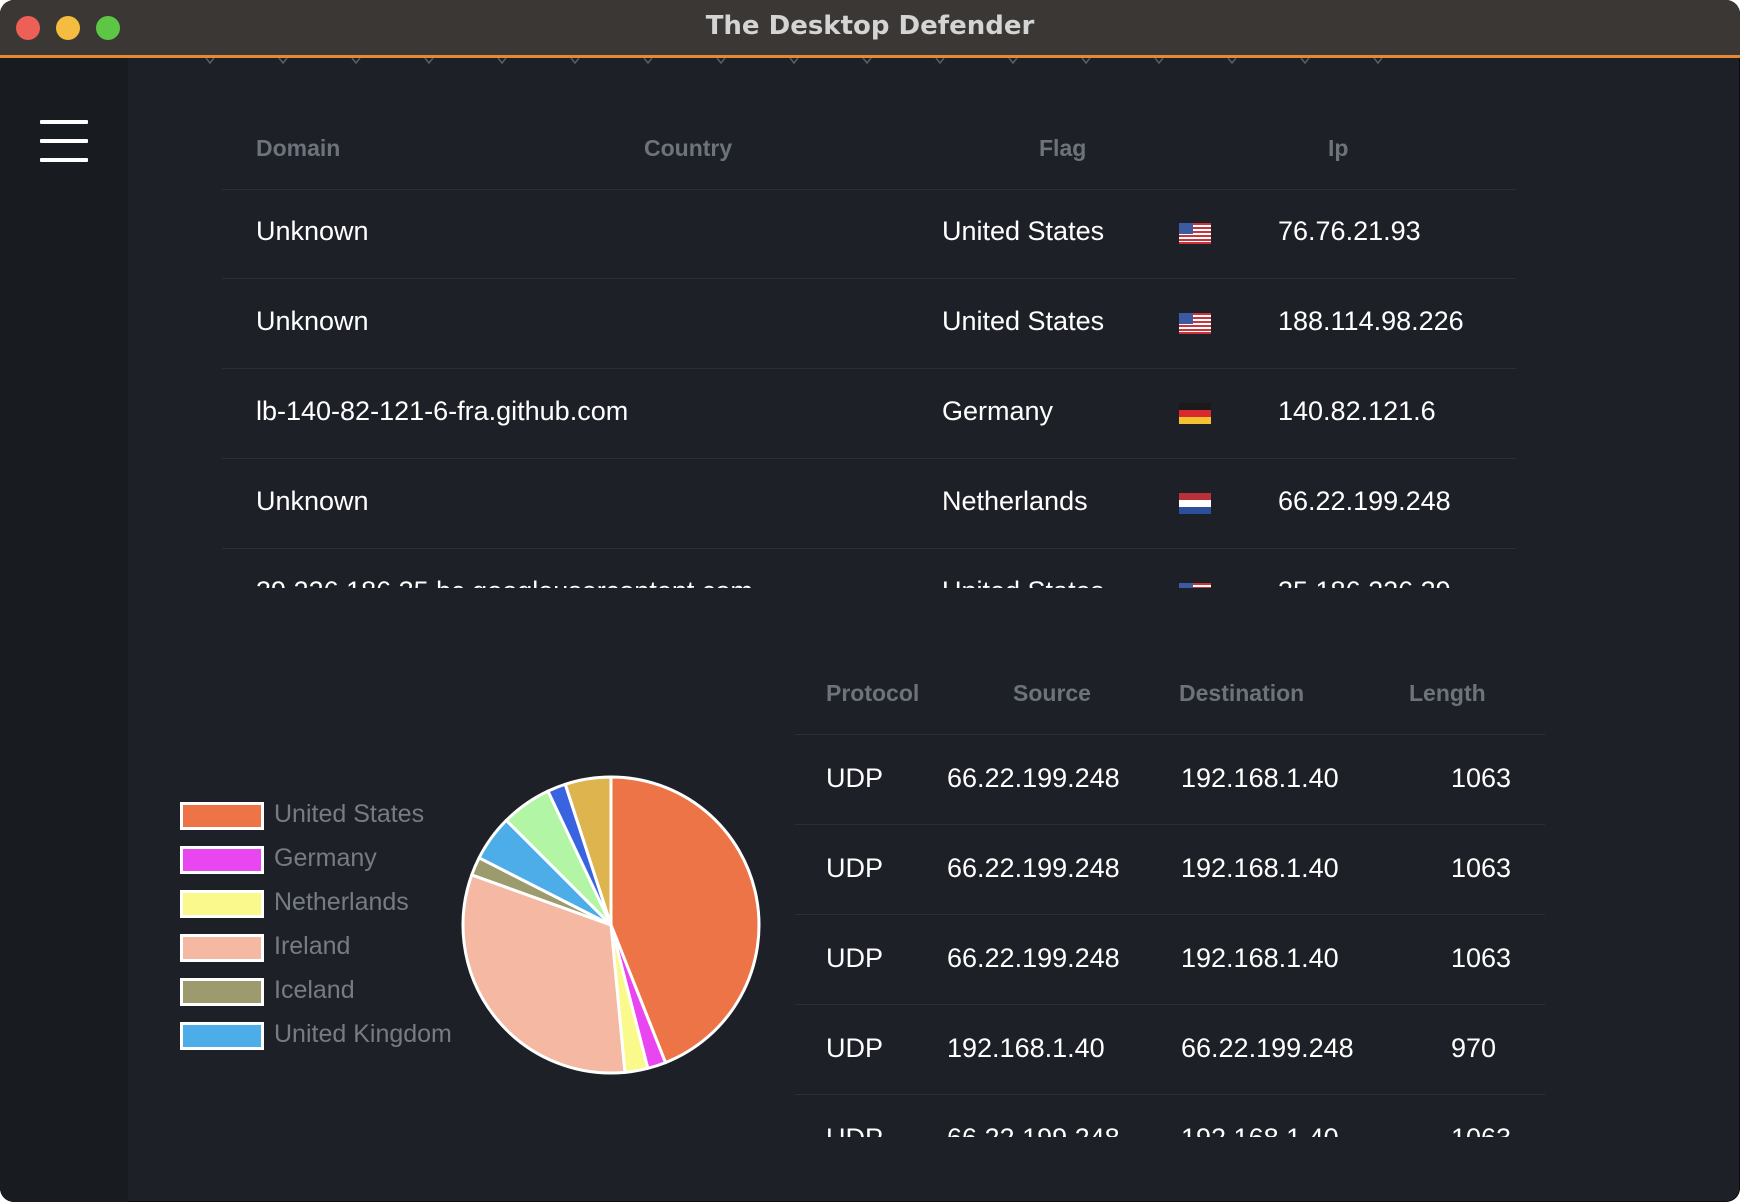  I want to click on legend-label: United States, so click(349, 814).